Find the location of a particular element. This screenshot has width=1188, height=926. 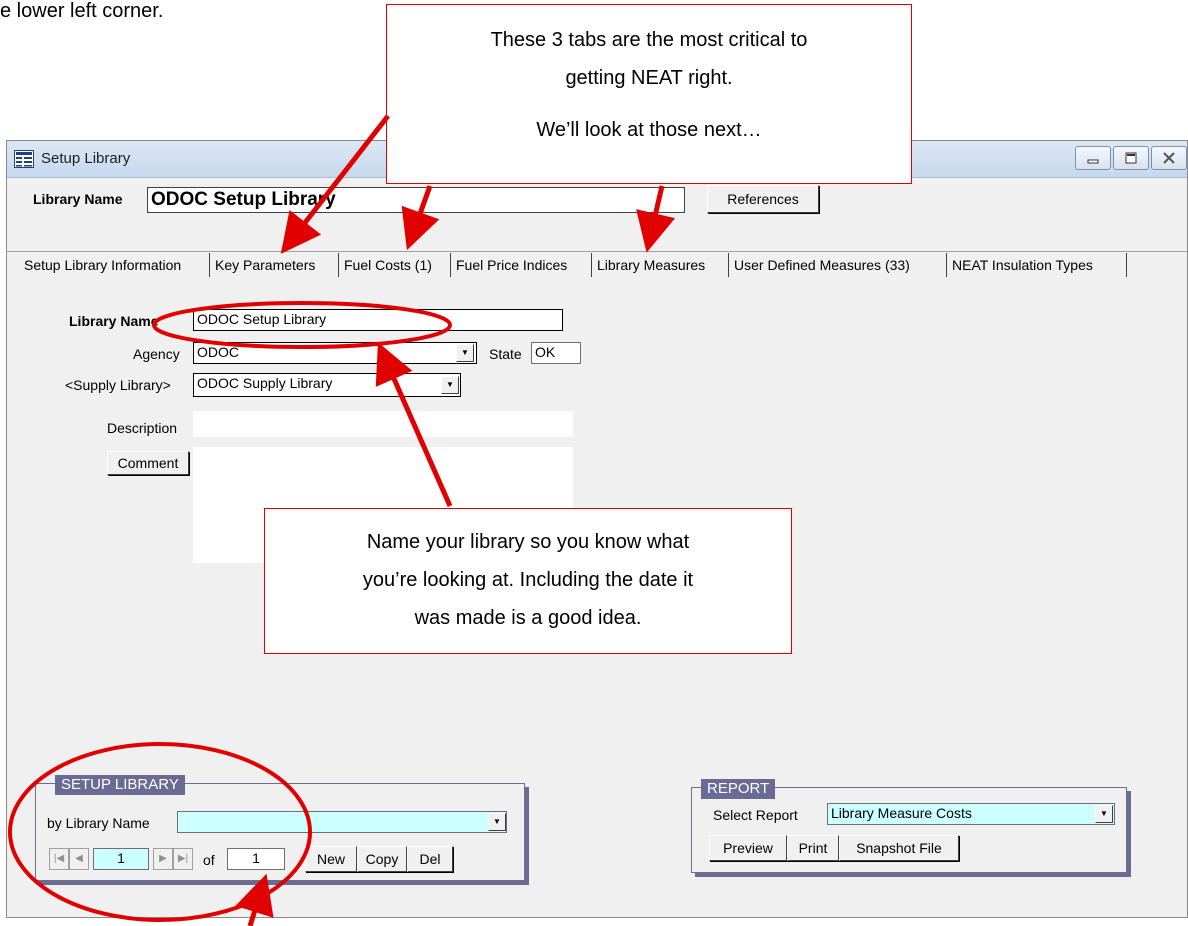

close-button is located at coordinates (1169, 158).